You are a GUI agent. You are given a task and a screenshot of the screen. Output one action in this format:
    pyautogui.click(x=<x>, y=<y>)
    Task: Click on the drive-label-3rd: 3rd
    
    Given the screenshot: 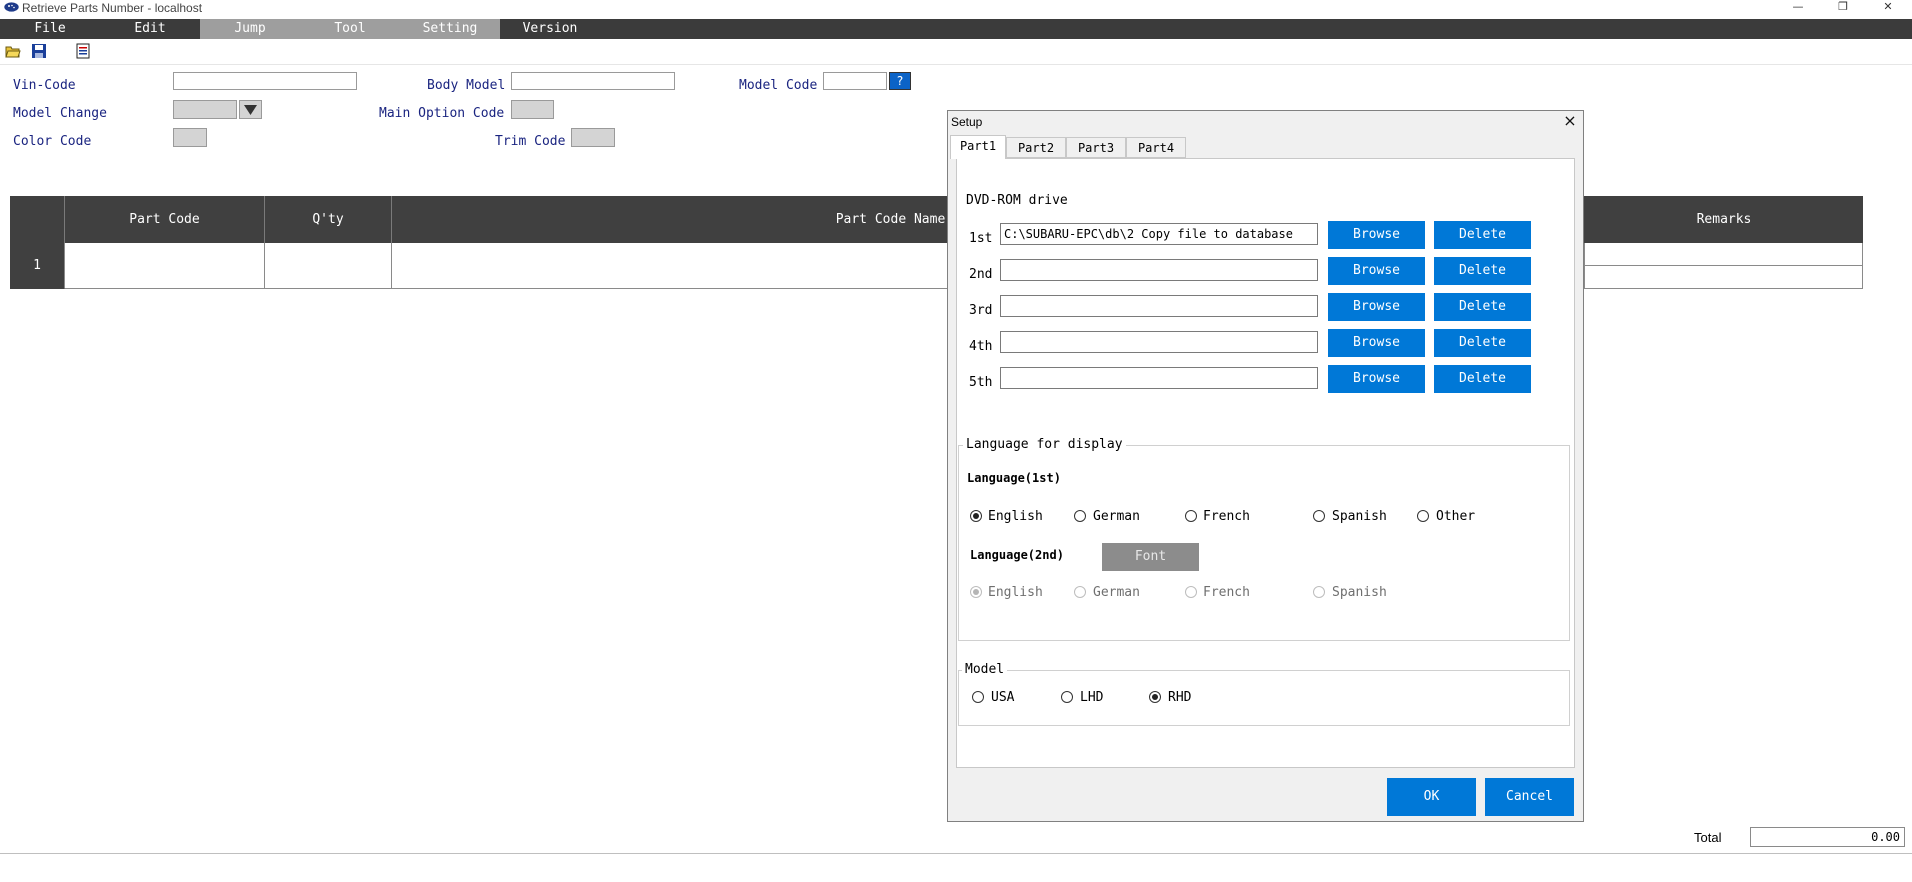 What is the action you would take?
    pyautogui.click(x=981, y=310)
    